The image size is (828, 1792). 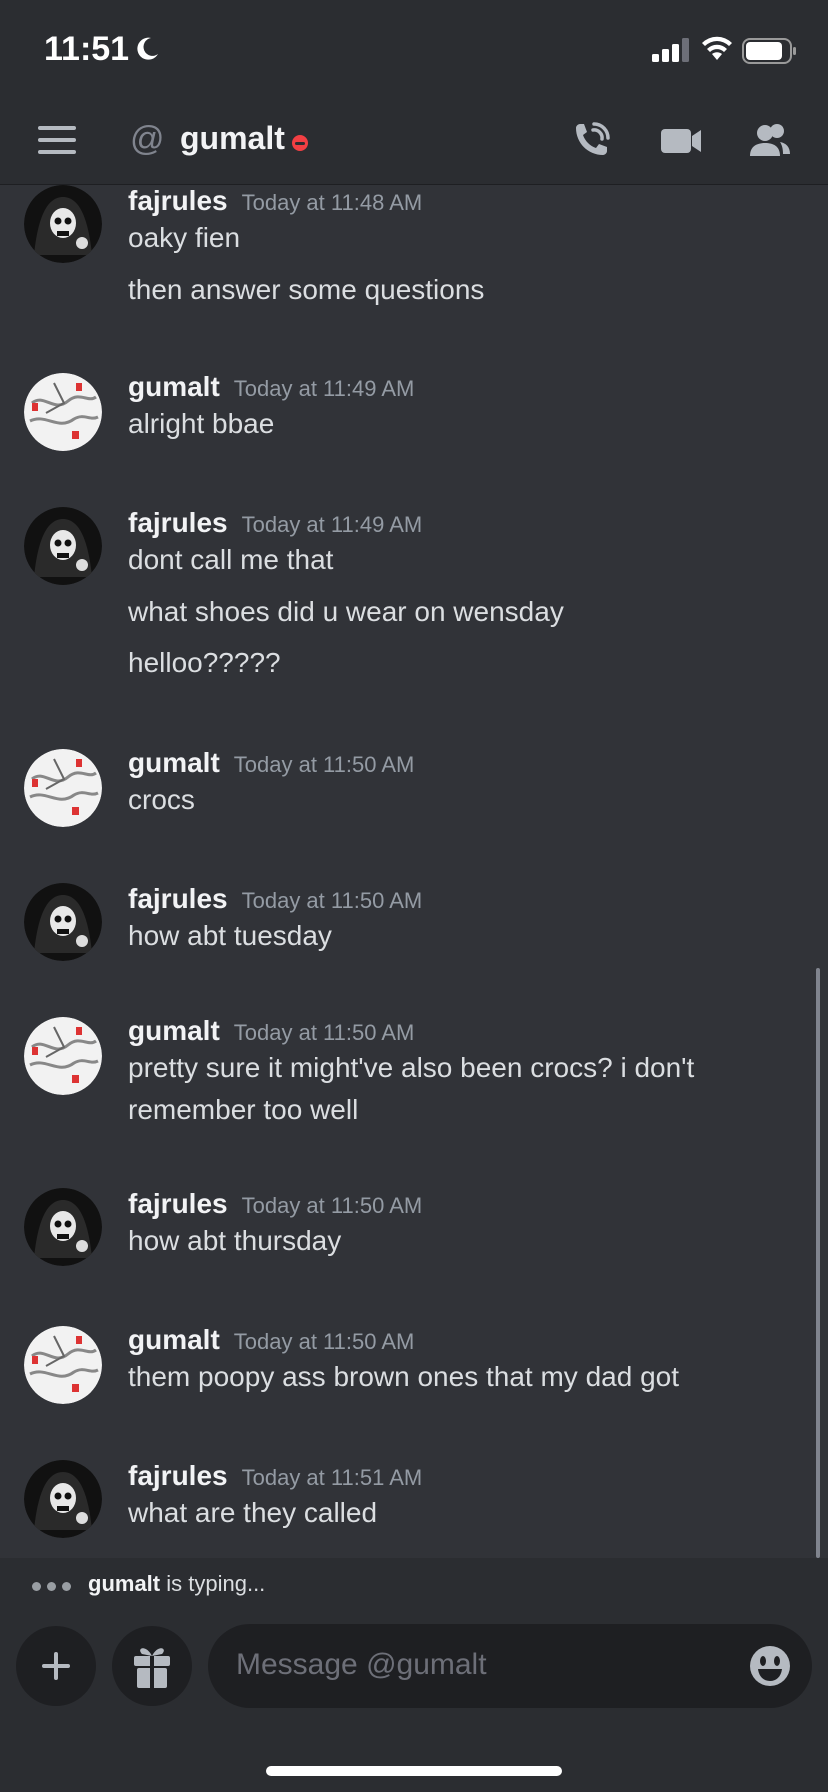 I want to click on gift-button, so click(x=152, y=1666).